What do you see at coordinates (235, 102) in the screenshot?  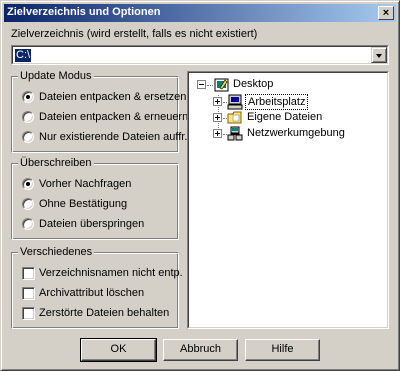 I see `computer-icon` at bounding box center [235, 102].